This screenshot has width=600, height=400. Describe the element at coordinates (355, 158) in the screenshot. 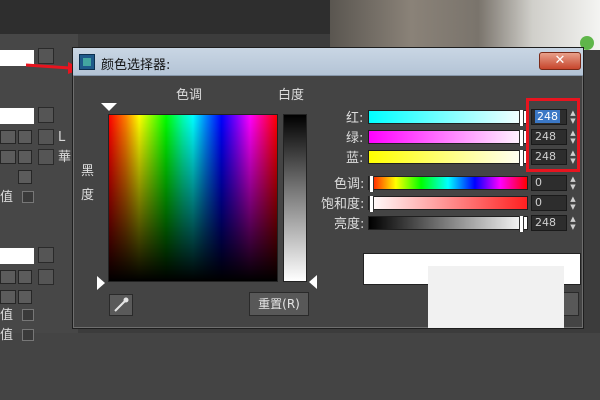

I see `blue-label: 蓝:` at that location.